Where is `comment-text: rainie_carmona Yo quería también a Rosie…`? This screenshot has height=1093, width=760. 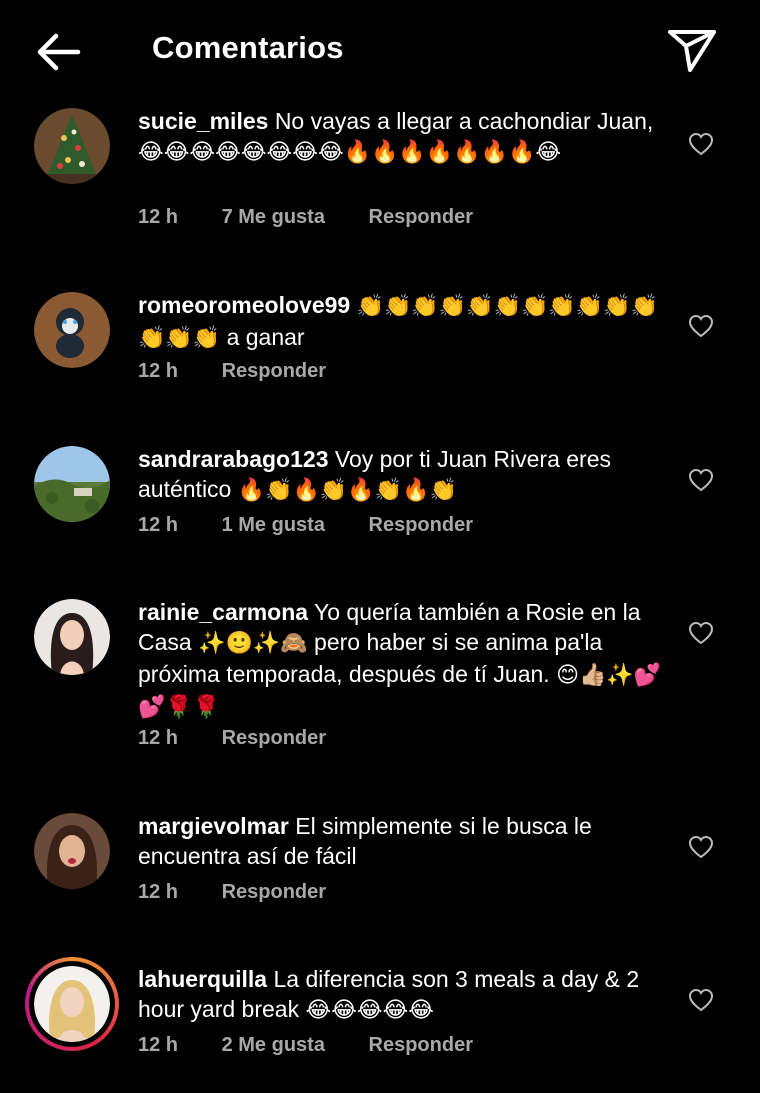 comment-text: rainie_carmona Yo quería también a Rosie… is located at coordinates (403, 660).